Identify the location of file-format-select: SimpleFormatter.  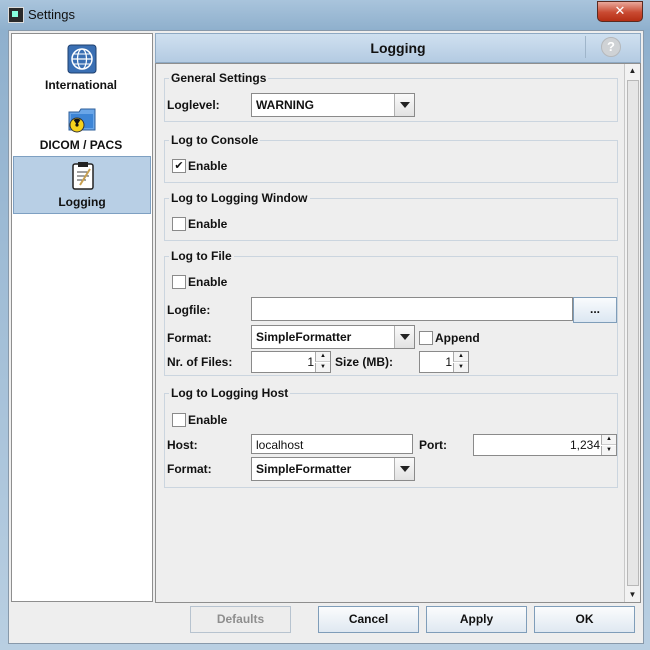
(333, 337).